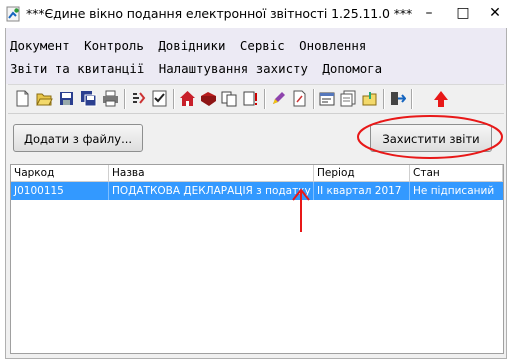  What do you see at coordinates (138, 98) in the screenshot?
I see `fields-icon` at bounding box center [138, 98].